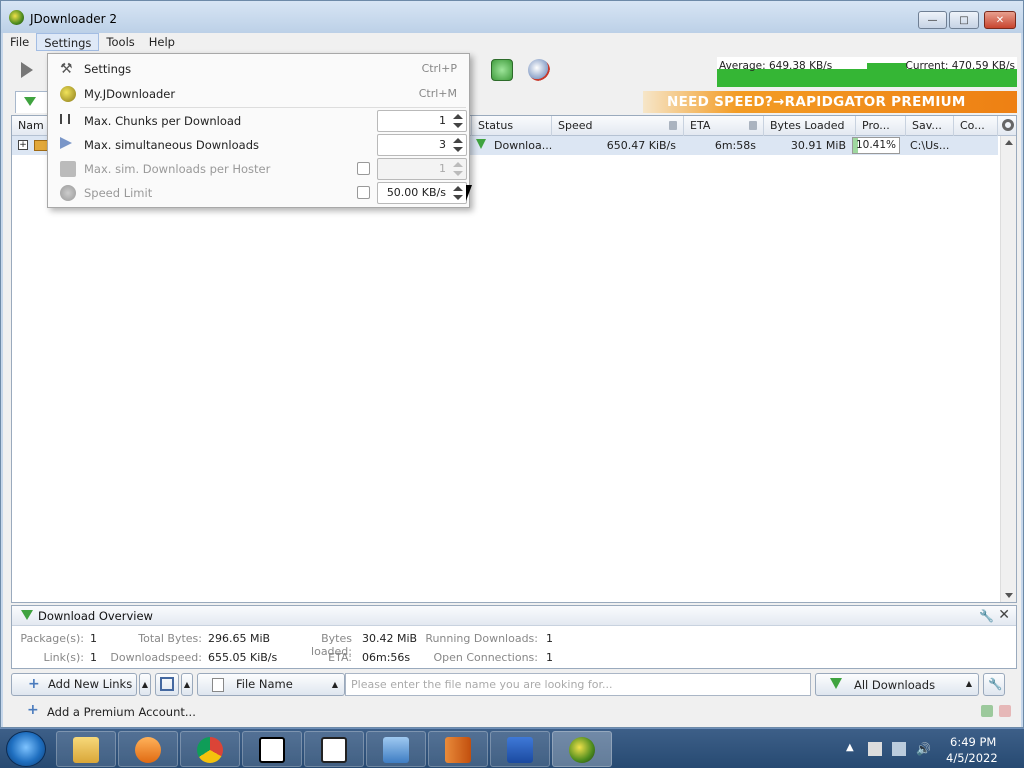 Image resolution: width=1024 pixels, height=768 pixels. What do you see at coordinates (145, 684) in the screenshot?
I see `add-links-dropdown-button: ▲` at bounding box center [145, 684].